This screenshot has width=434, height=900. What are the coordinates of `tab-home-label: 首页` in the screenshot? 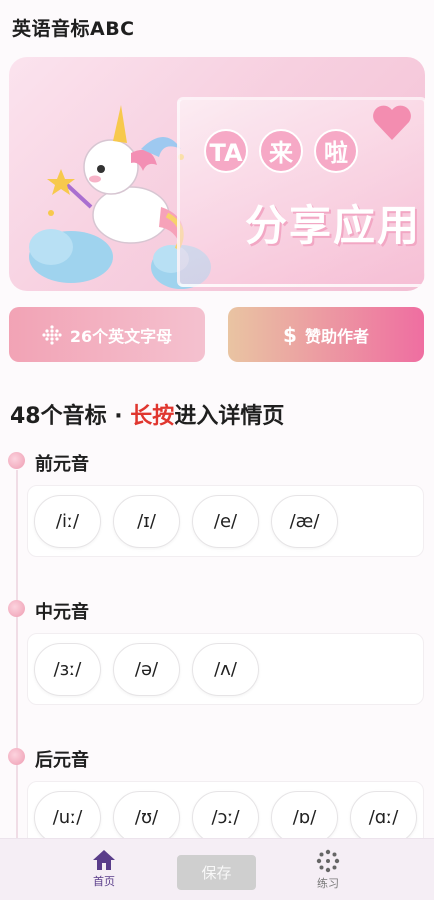 It's located at (104, 881).